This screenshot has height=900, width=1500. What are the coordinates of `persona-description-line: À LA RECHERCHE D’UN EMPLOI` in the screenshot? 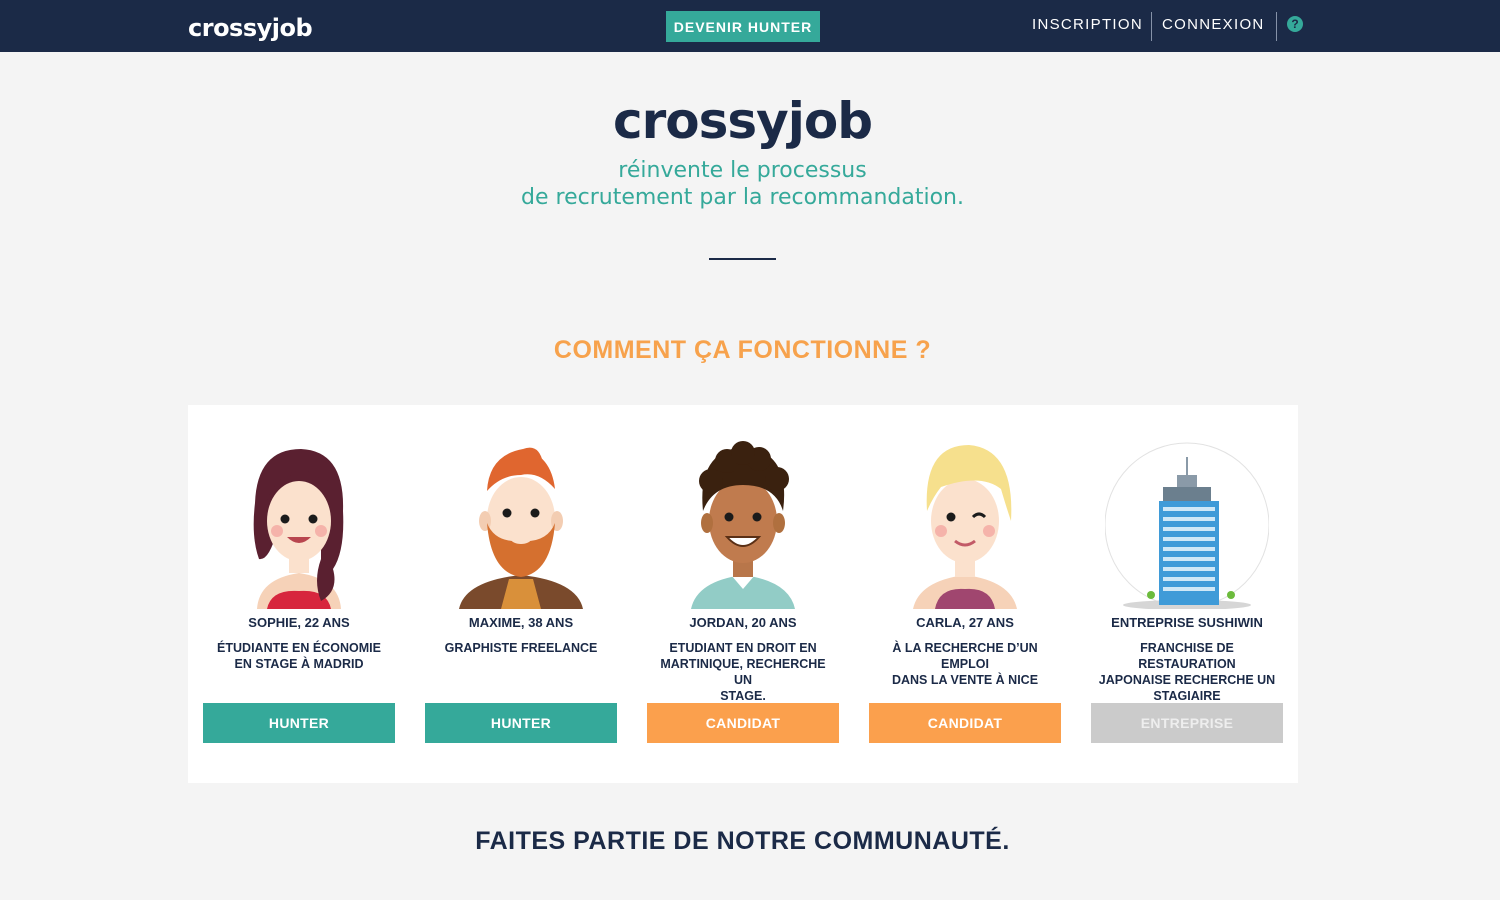 It's located at (965, 656).